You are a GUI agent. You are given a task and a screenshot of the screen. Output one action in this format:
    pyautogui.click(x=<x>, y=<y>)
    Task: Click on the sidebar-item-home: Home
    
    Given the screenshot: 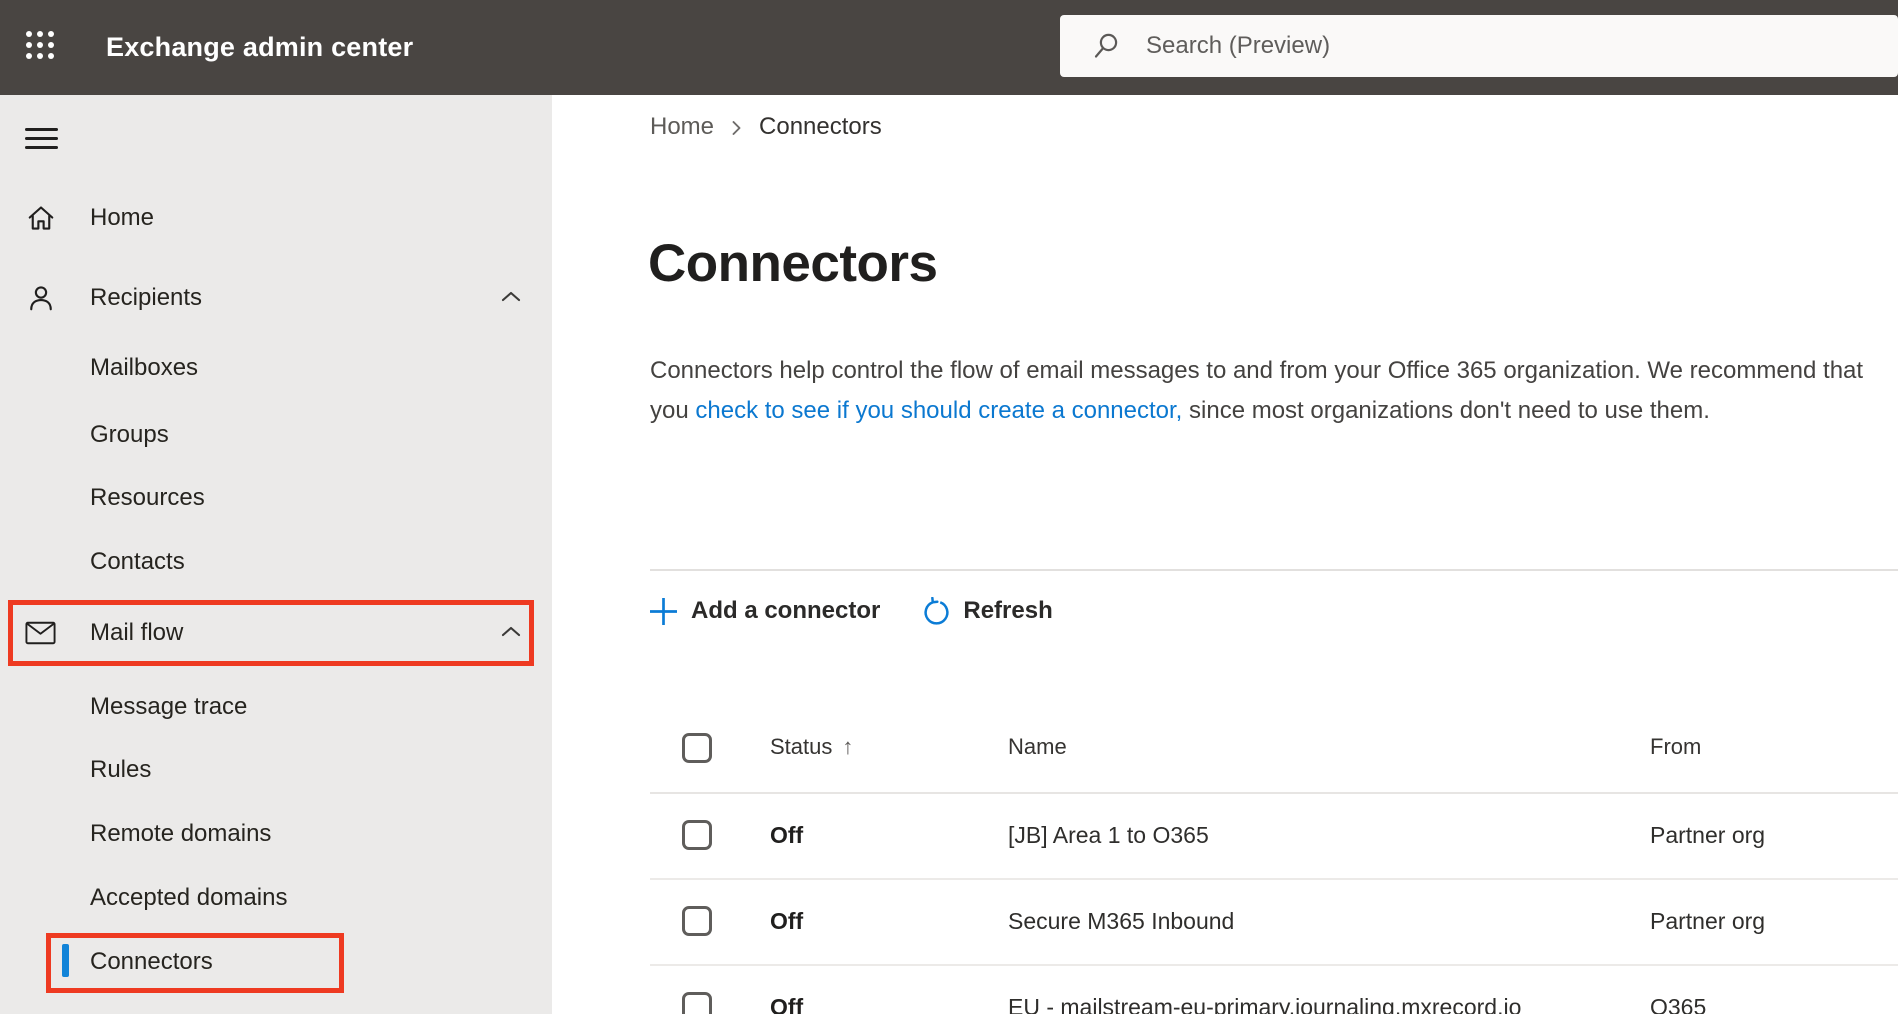 What is the action you would take?
    pyautogui.click(x=276, y=218)
    